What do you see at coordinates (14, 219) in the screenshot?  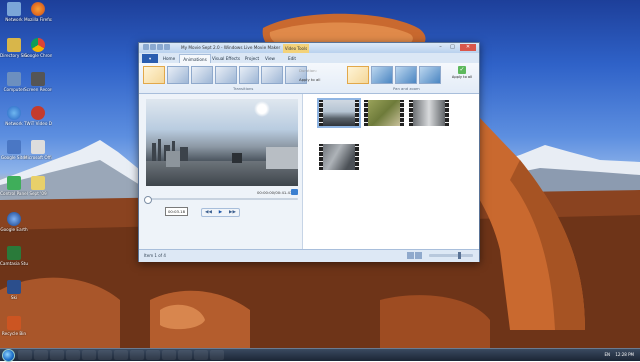 I see `google-earth-icon` at bounding box center [14, 219].